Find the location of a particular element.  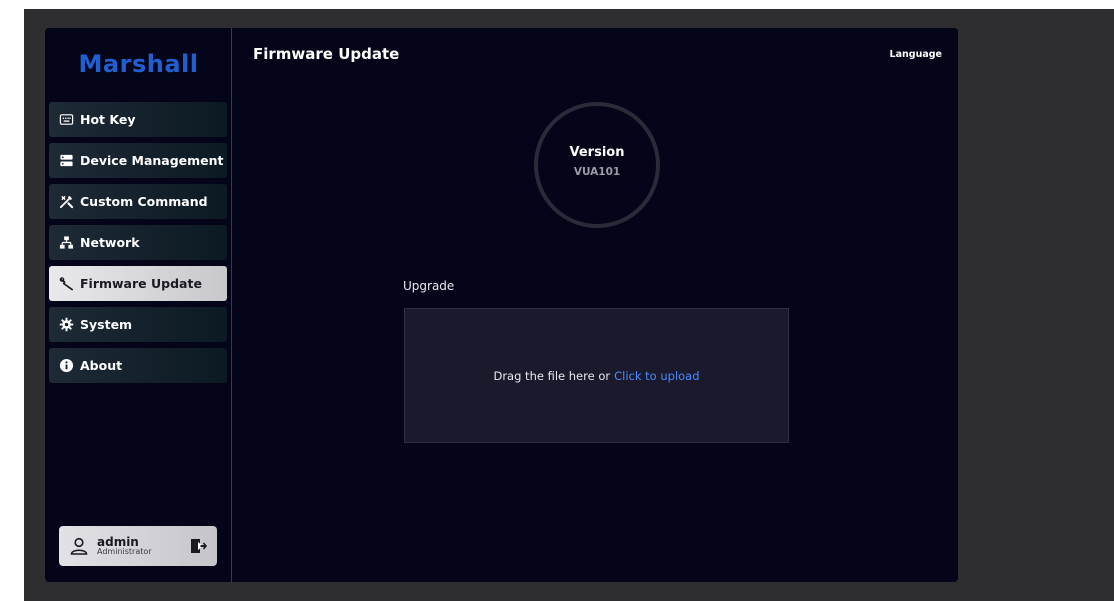

version-value: VUA101 is located at coordinates (597, 171).